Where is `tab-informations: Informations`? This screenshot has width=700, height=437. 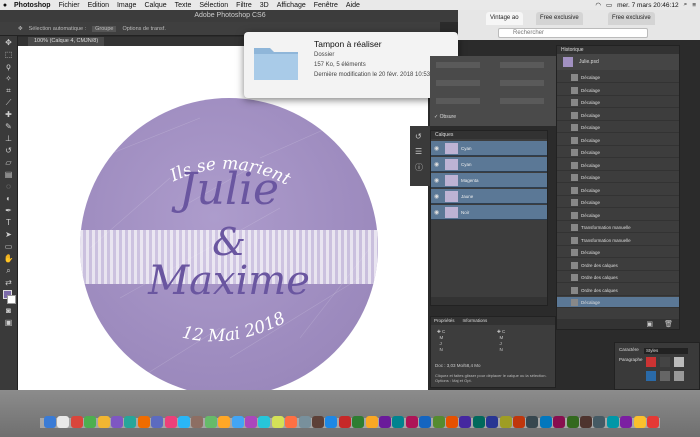
tab-informations: Informations is located at coordinates (475, 321).